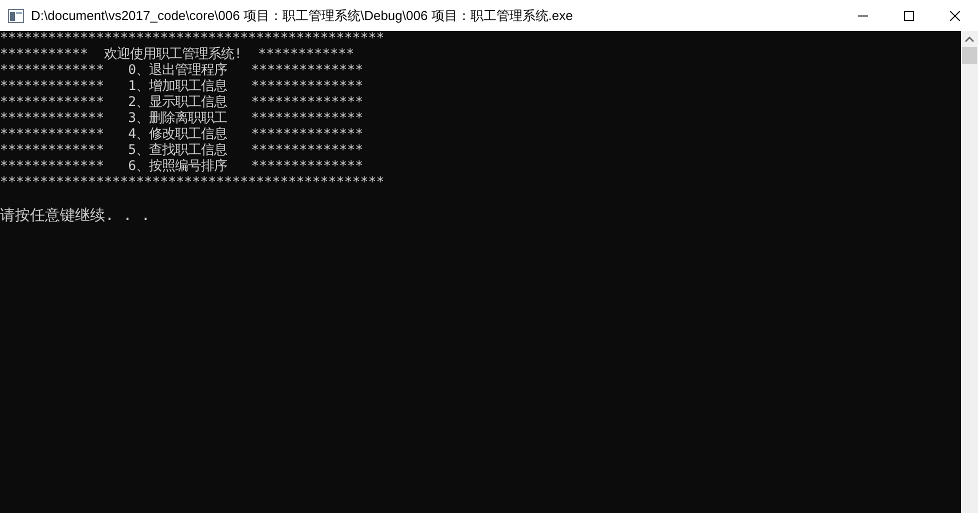 This screenshot has width=978, height=513. What do you see at coordinates (16, 15) in the screenshot?
I see `console-app-icon` at bounding box center [16, 15].